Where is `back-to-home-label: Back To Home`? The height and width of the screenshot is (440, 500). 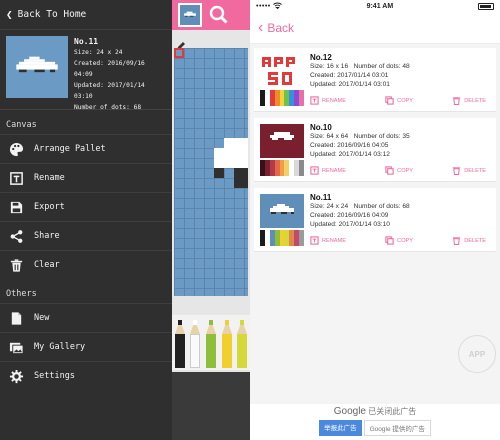 back-to-home-label: Back To Home is located at coordinates (52, 14).